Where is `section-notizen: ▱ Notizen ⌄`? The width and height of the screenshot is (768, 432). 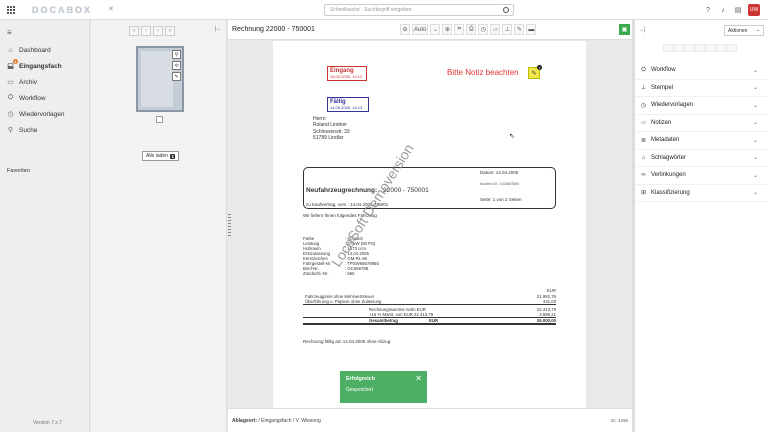 section-notizen: ▱ Notizen ⌄ is located at coordinates (701, 123).